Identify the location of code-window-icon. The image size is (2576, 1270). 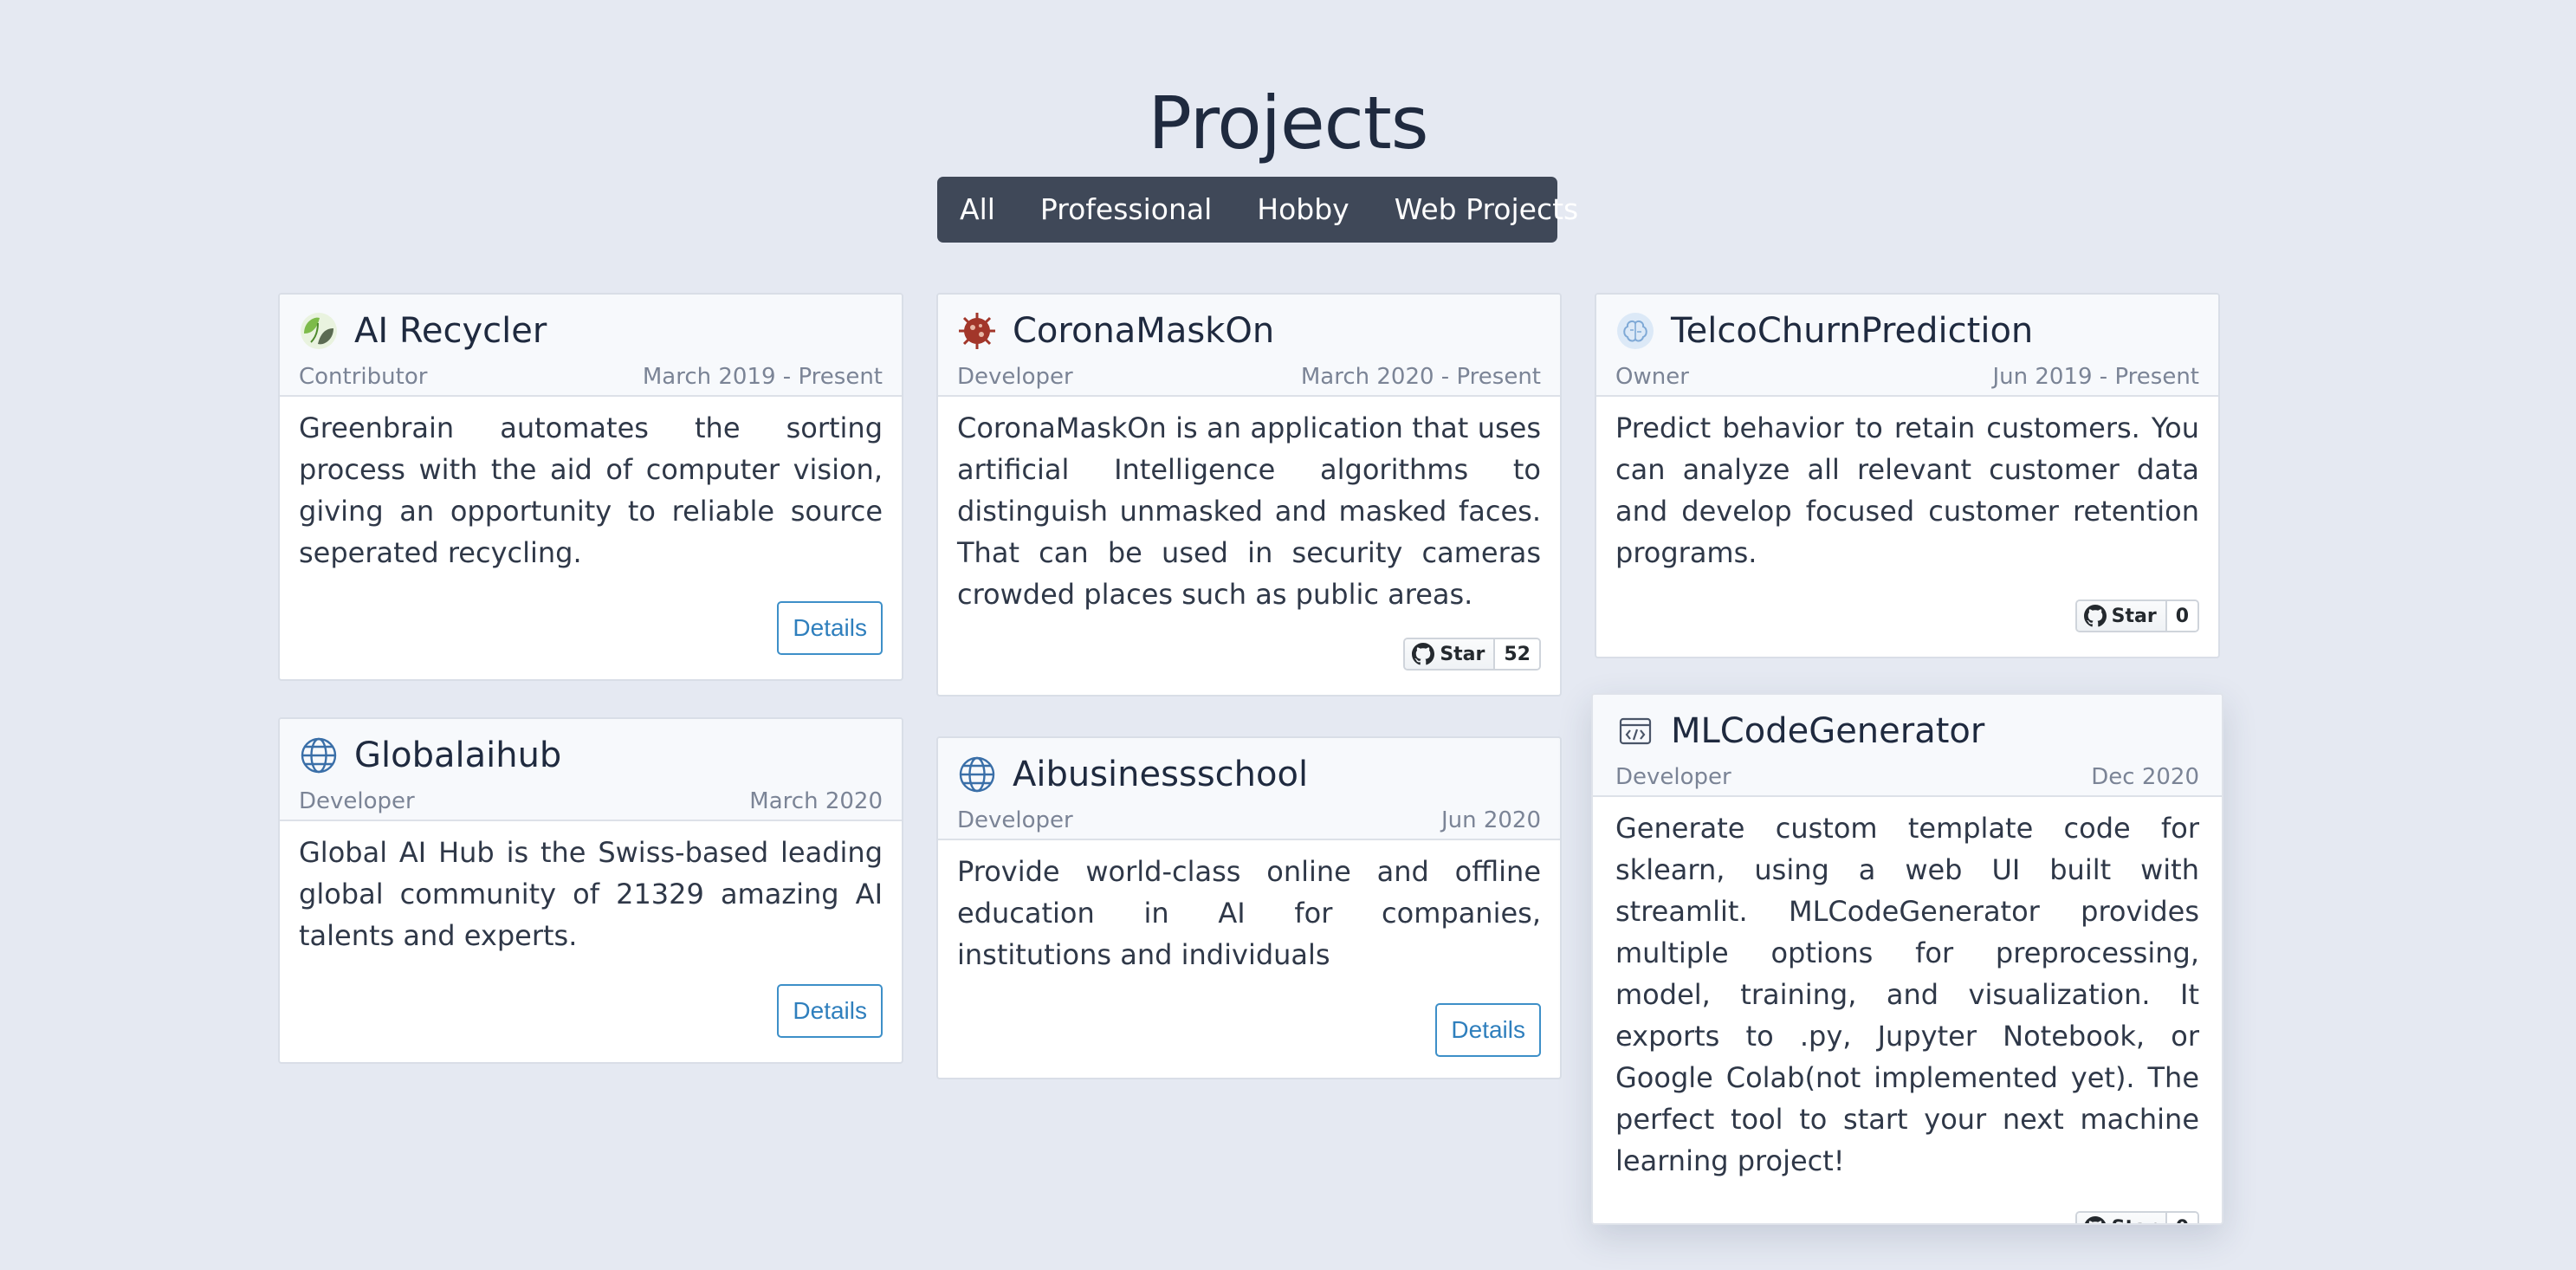
(1635, 731).